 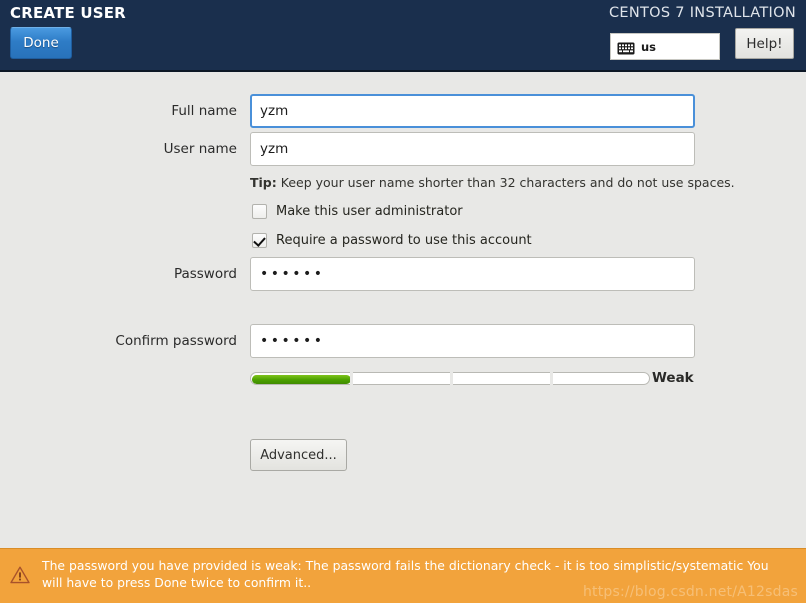 I want to click on help-button-label: Help!, so click(x=764, y=43).